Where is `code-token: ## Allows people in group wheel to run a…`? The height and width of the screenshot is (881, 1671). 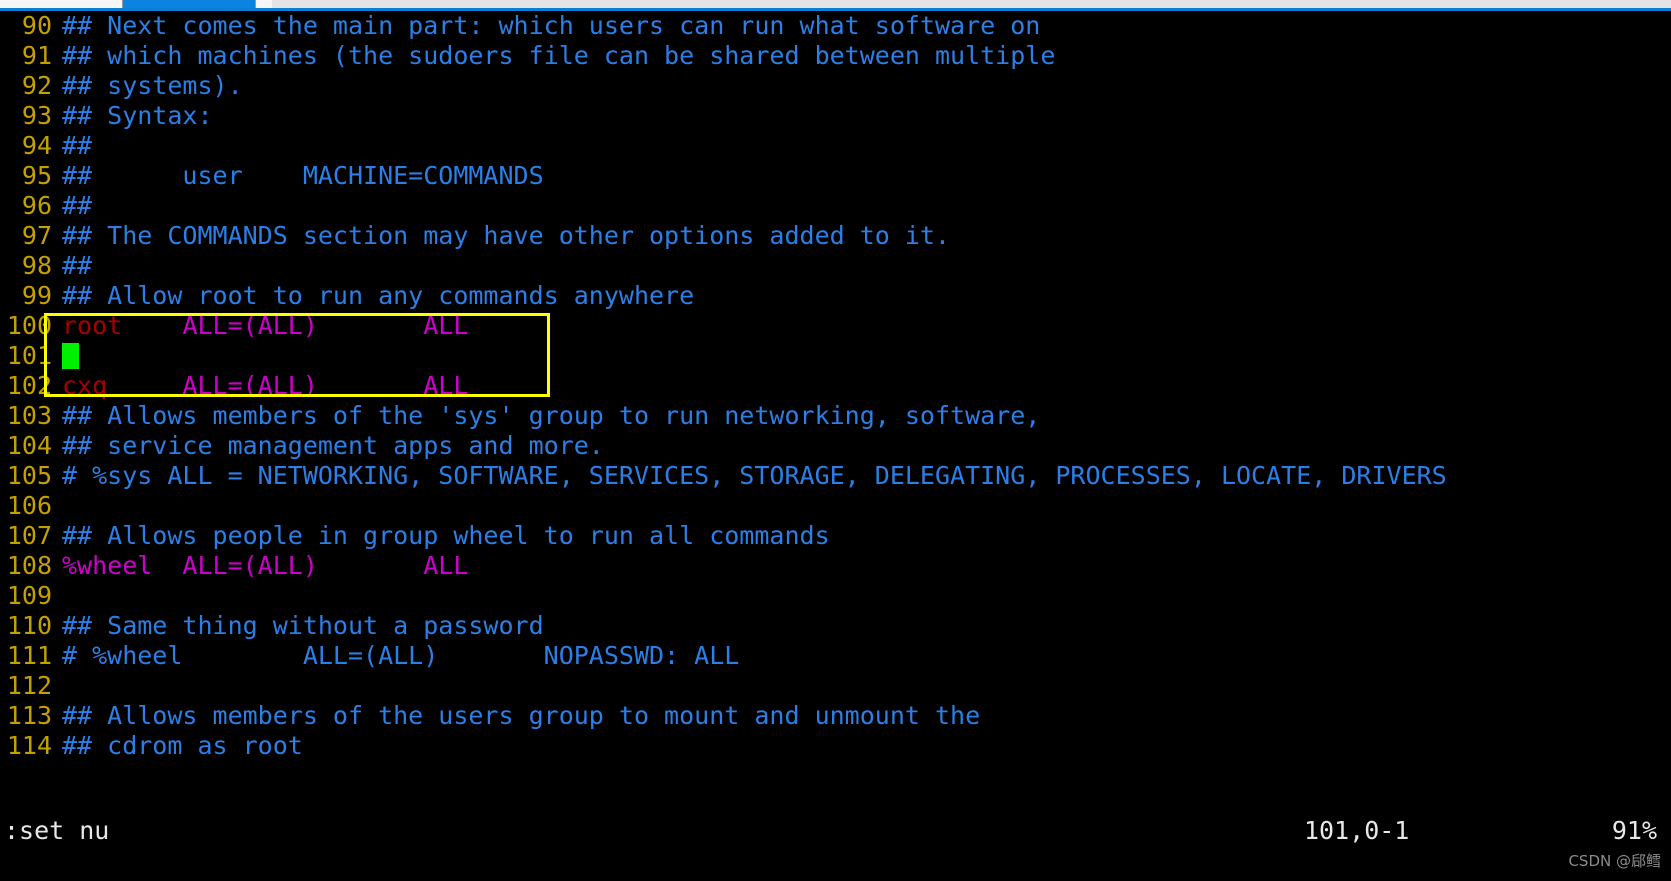 code-token: ## Allows people in group wheel to run a… is located at coordinates (446, 535).